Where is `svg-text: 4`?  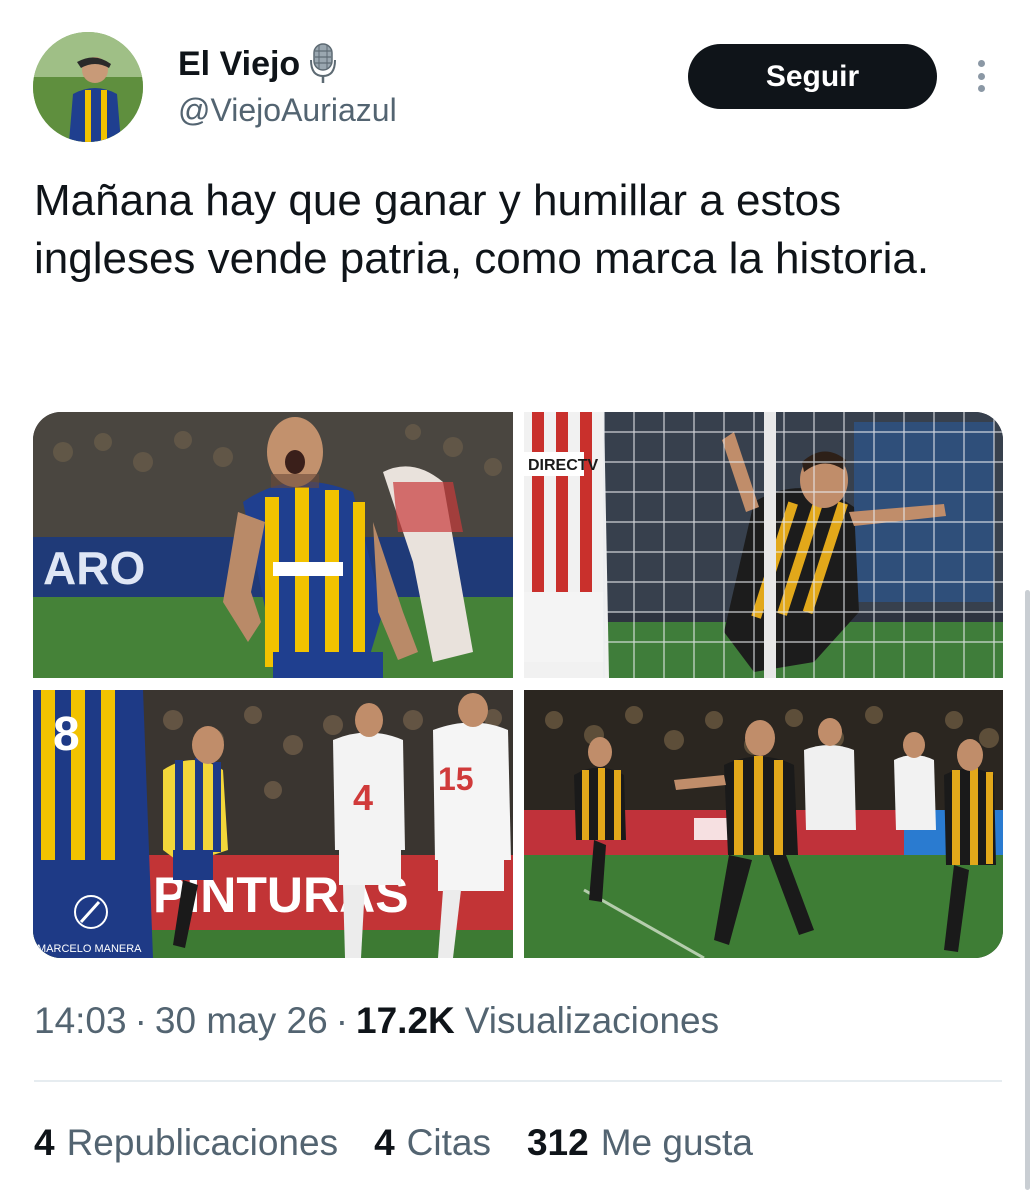
svg-text: 4 is located at coordinates (363, 797).